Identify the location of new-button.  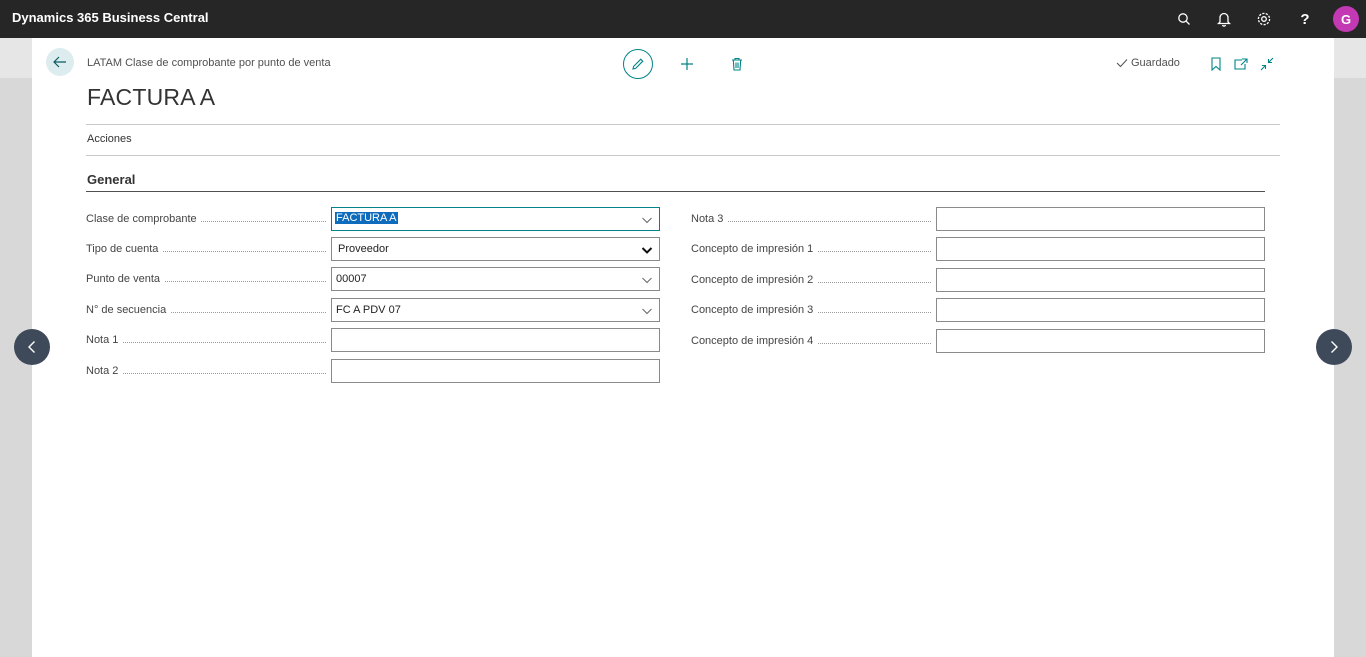
(687, 64).